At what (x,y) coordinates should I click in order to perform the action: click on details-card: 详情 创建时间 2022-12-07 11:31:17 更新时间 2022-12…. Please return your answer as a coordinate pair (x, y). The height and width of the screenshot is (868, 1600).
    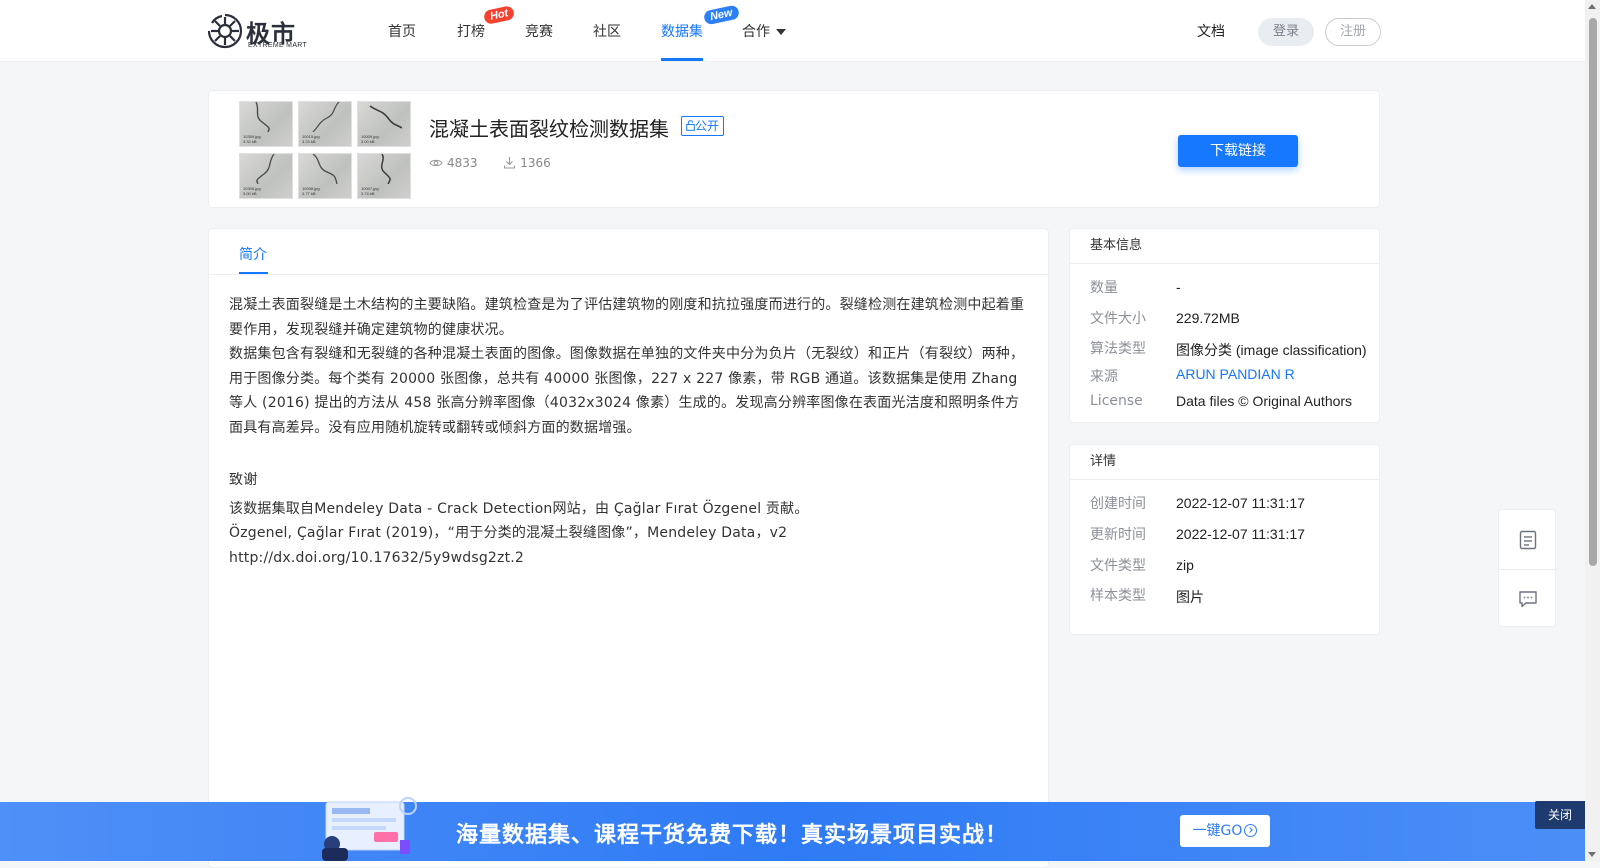
    Looking at the image, I should click on (1224, 539).